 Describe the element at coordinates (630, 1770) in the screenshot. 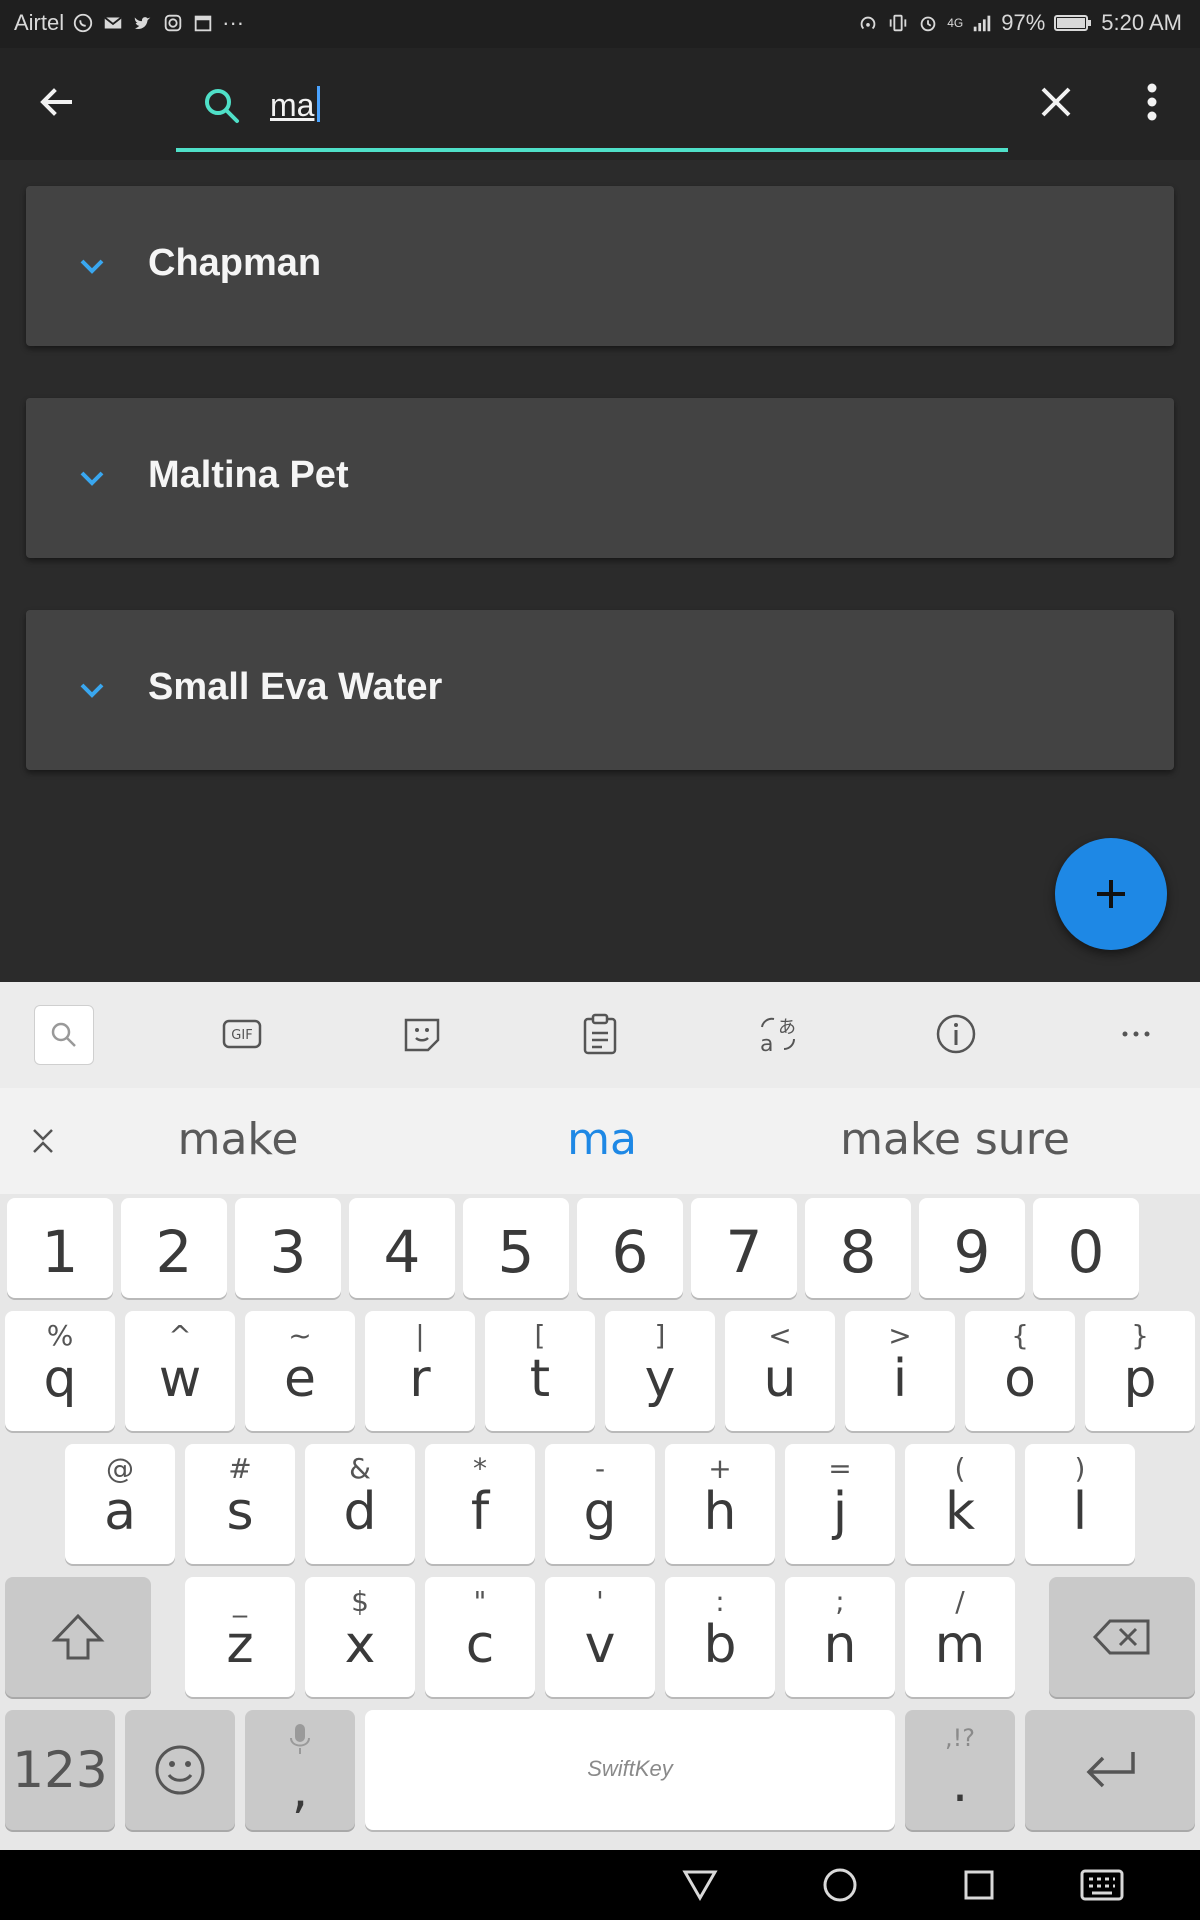

I see `spacebar: SwiftKey` at that location.